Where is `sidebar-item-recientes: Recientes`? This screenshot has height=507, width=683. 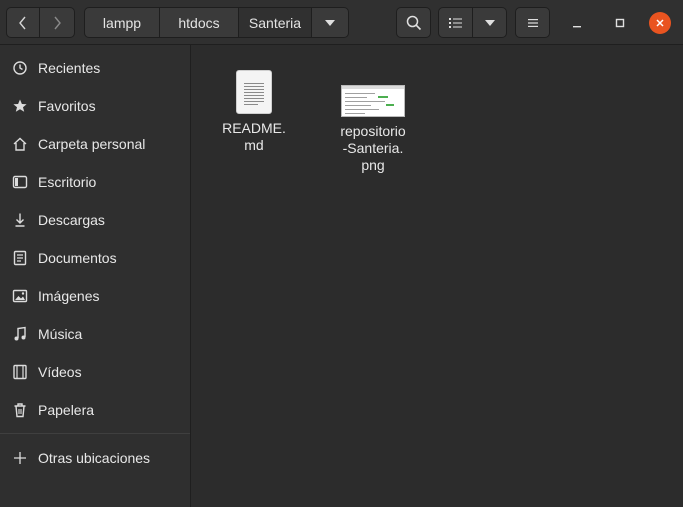
sidebar-item-recientes: Recientes is located at coordinates (95, 68).